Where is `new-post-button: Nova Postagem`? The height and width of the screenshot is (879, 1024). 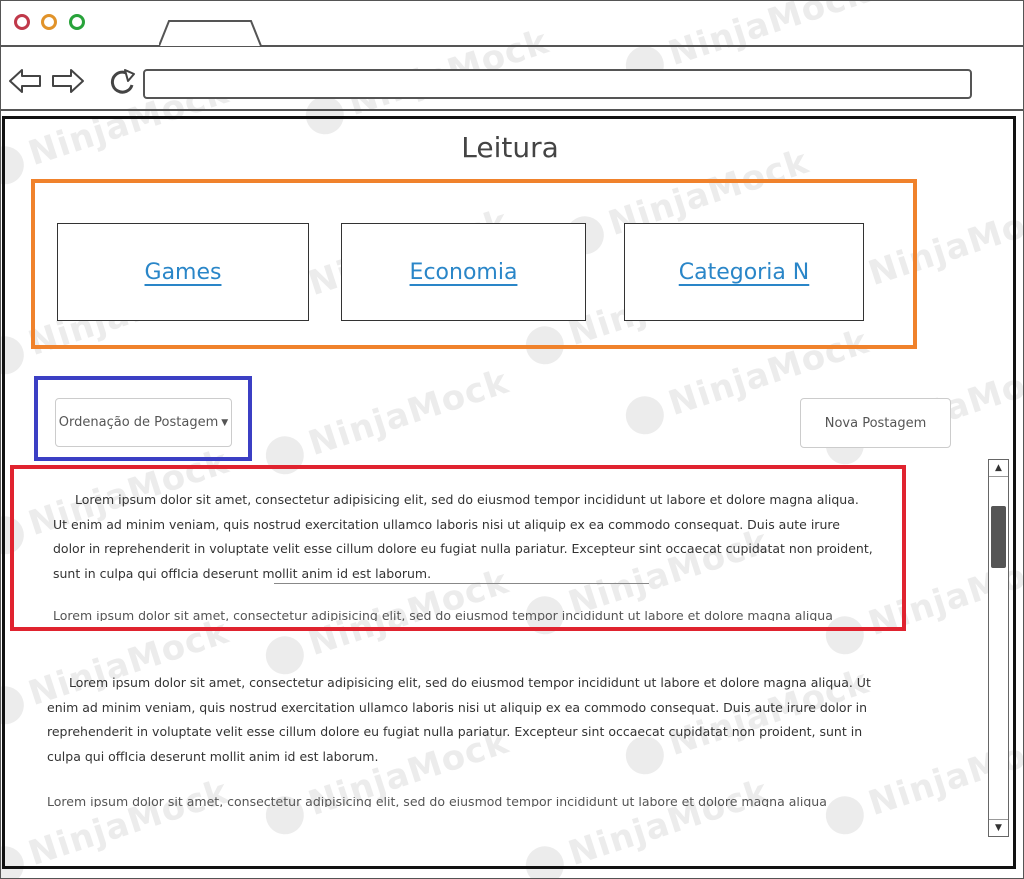
new-post-button: Nova Postagem is located at coordinates (875, 423).